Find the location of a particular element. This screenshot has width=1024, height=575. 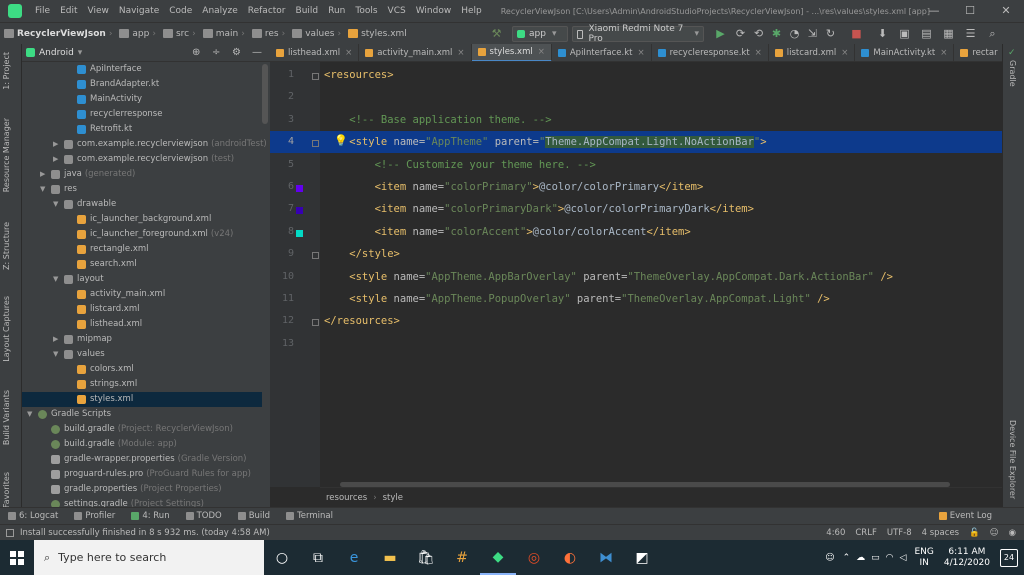

tool-tab-resource-manager: Resource Manager is located at coordinates (6, 155).